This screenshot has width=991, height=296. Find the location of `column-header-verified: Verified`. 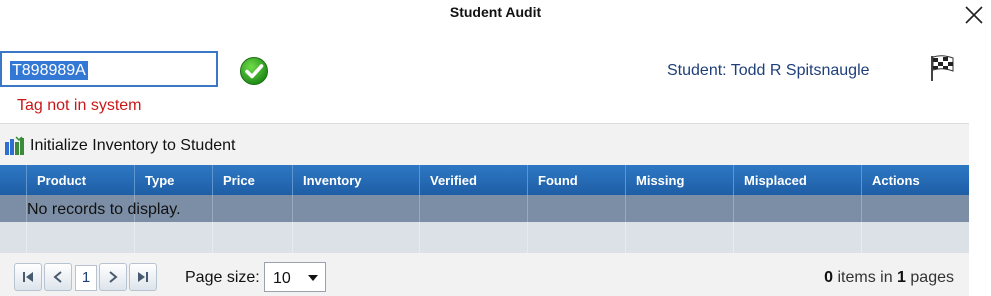

column-header-verified: Verified is located at coordinates (473, 180).